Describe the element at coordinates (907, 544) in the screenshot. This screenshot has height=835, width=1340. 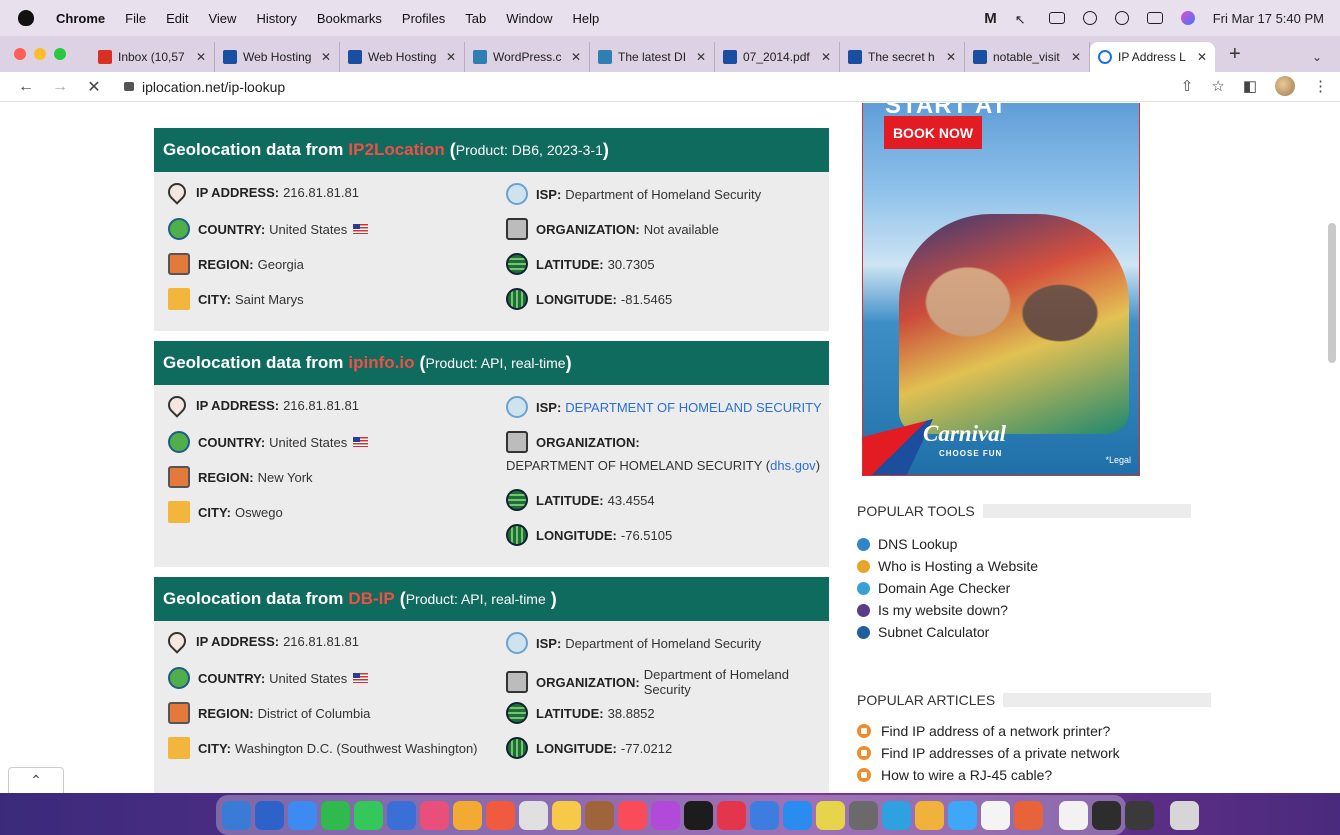
I see `popular-tool-link: DNS Lookup` at that location.